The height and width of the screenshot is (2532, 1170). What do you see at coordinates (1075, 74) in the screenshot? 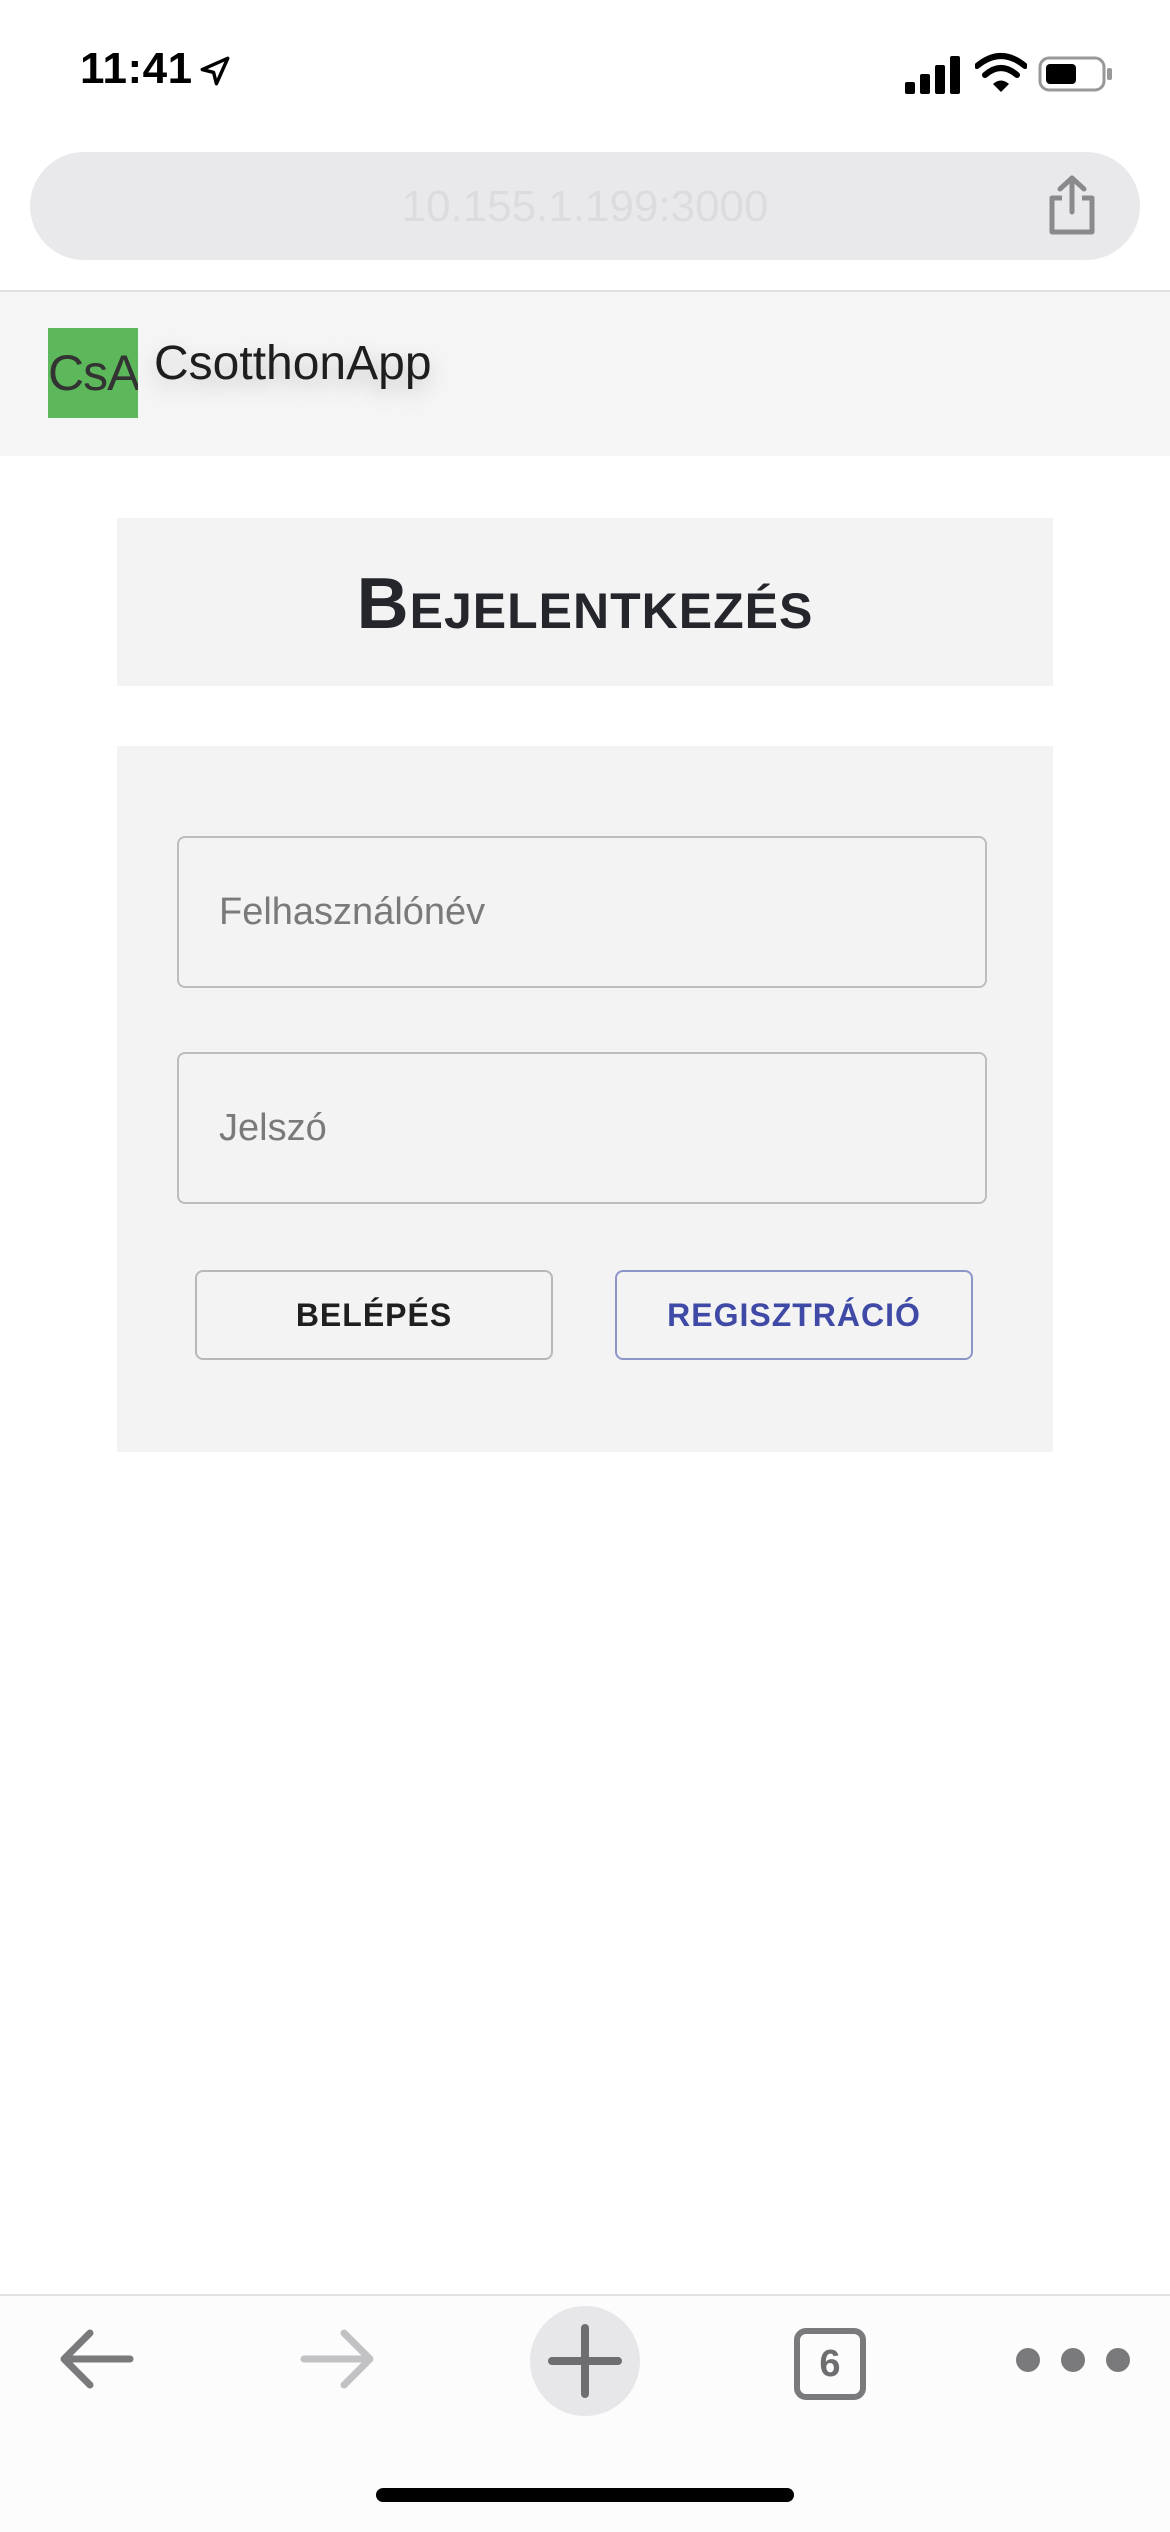
I see `battery-icon` at bounding box center [1075, 74].